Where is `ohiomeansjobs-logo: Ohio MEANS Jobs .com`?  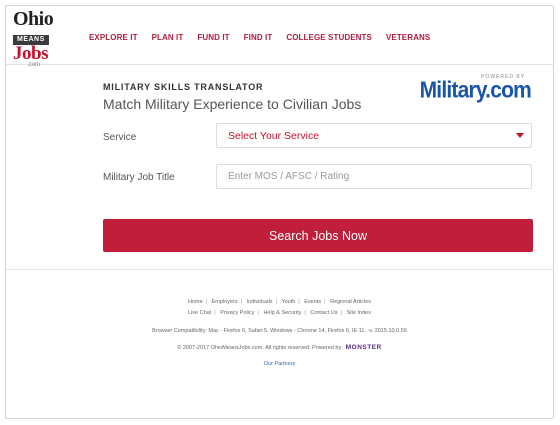 ohiomeansjobs-logo: Ohio MEANS Jobs .com is located at coordinates (42, 38).